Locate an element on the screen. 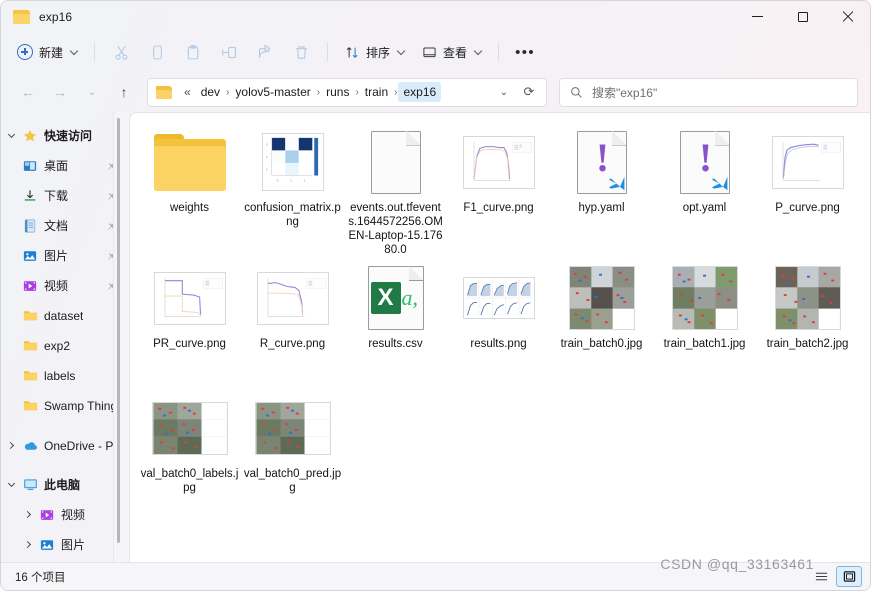  sort-button: 排序 is located at coordinates (374, 52).